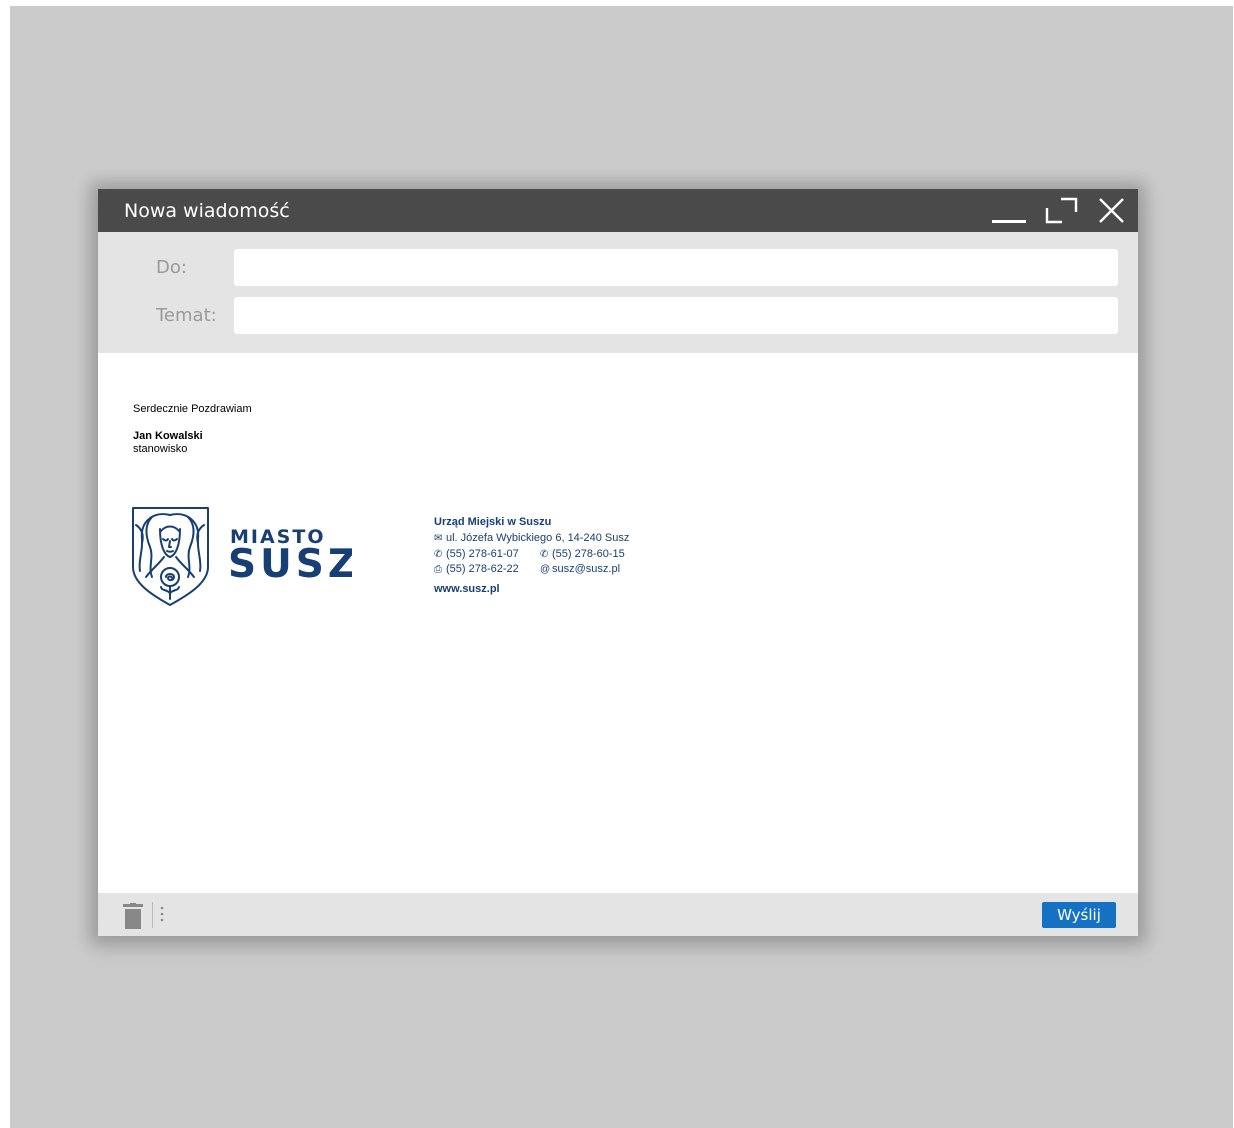 The height and width of the screenshot is (1128, 1234). What do you see at coordinates (482, 554) in the screenshot?
I see `office-phone1: (55) 278-61-07` at bounding box center [482, 554].